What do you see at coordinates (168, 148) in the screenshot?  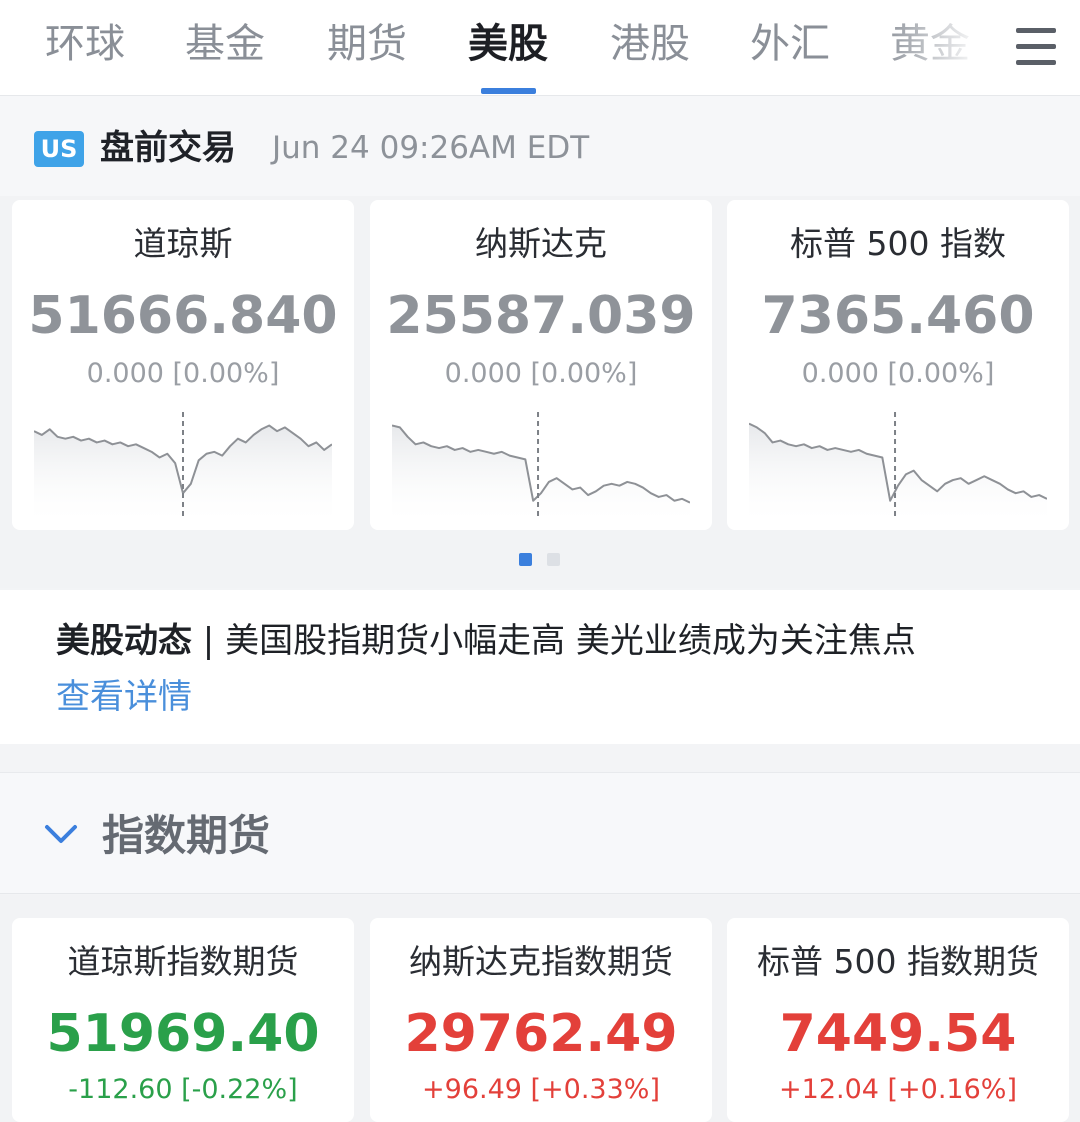 I see `premarket-label: 盘前交易` at bounding box center [168, 148].